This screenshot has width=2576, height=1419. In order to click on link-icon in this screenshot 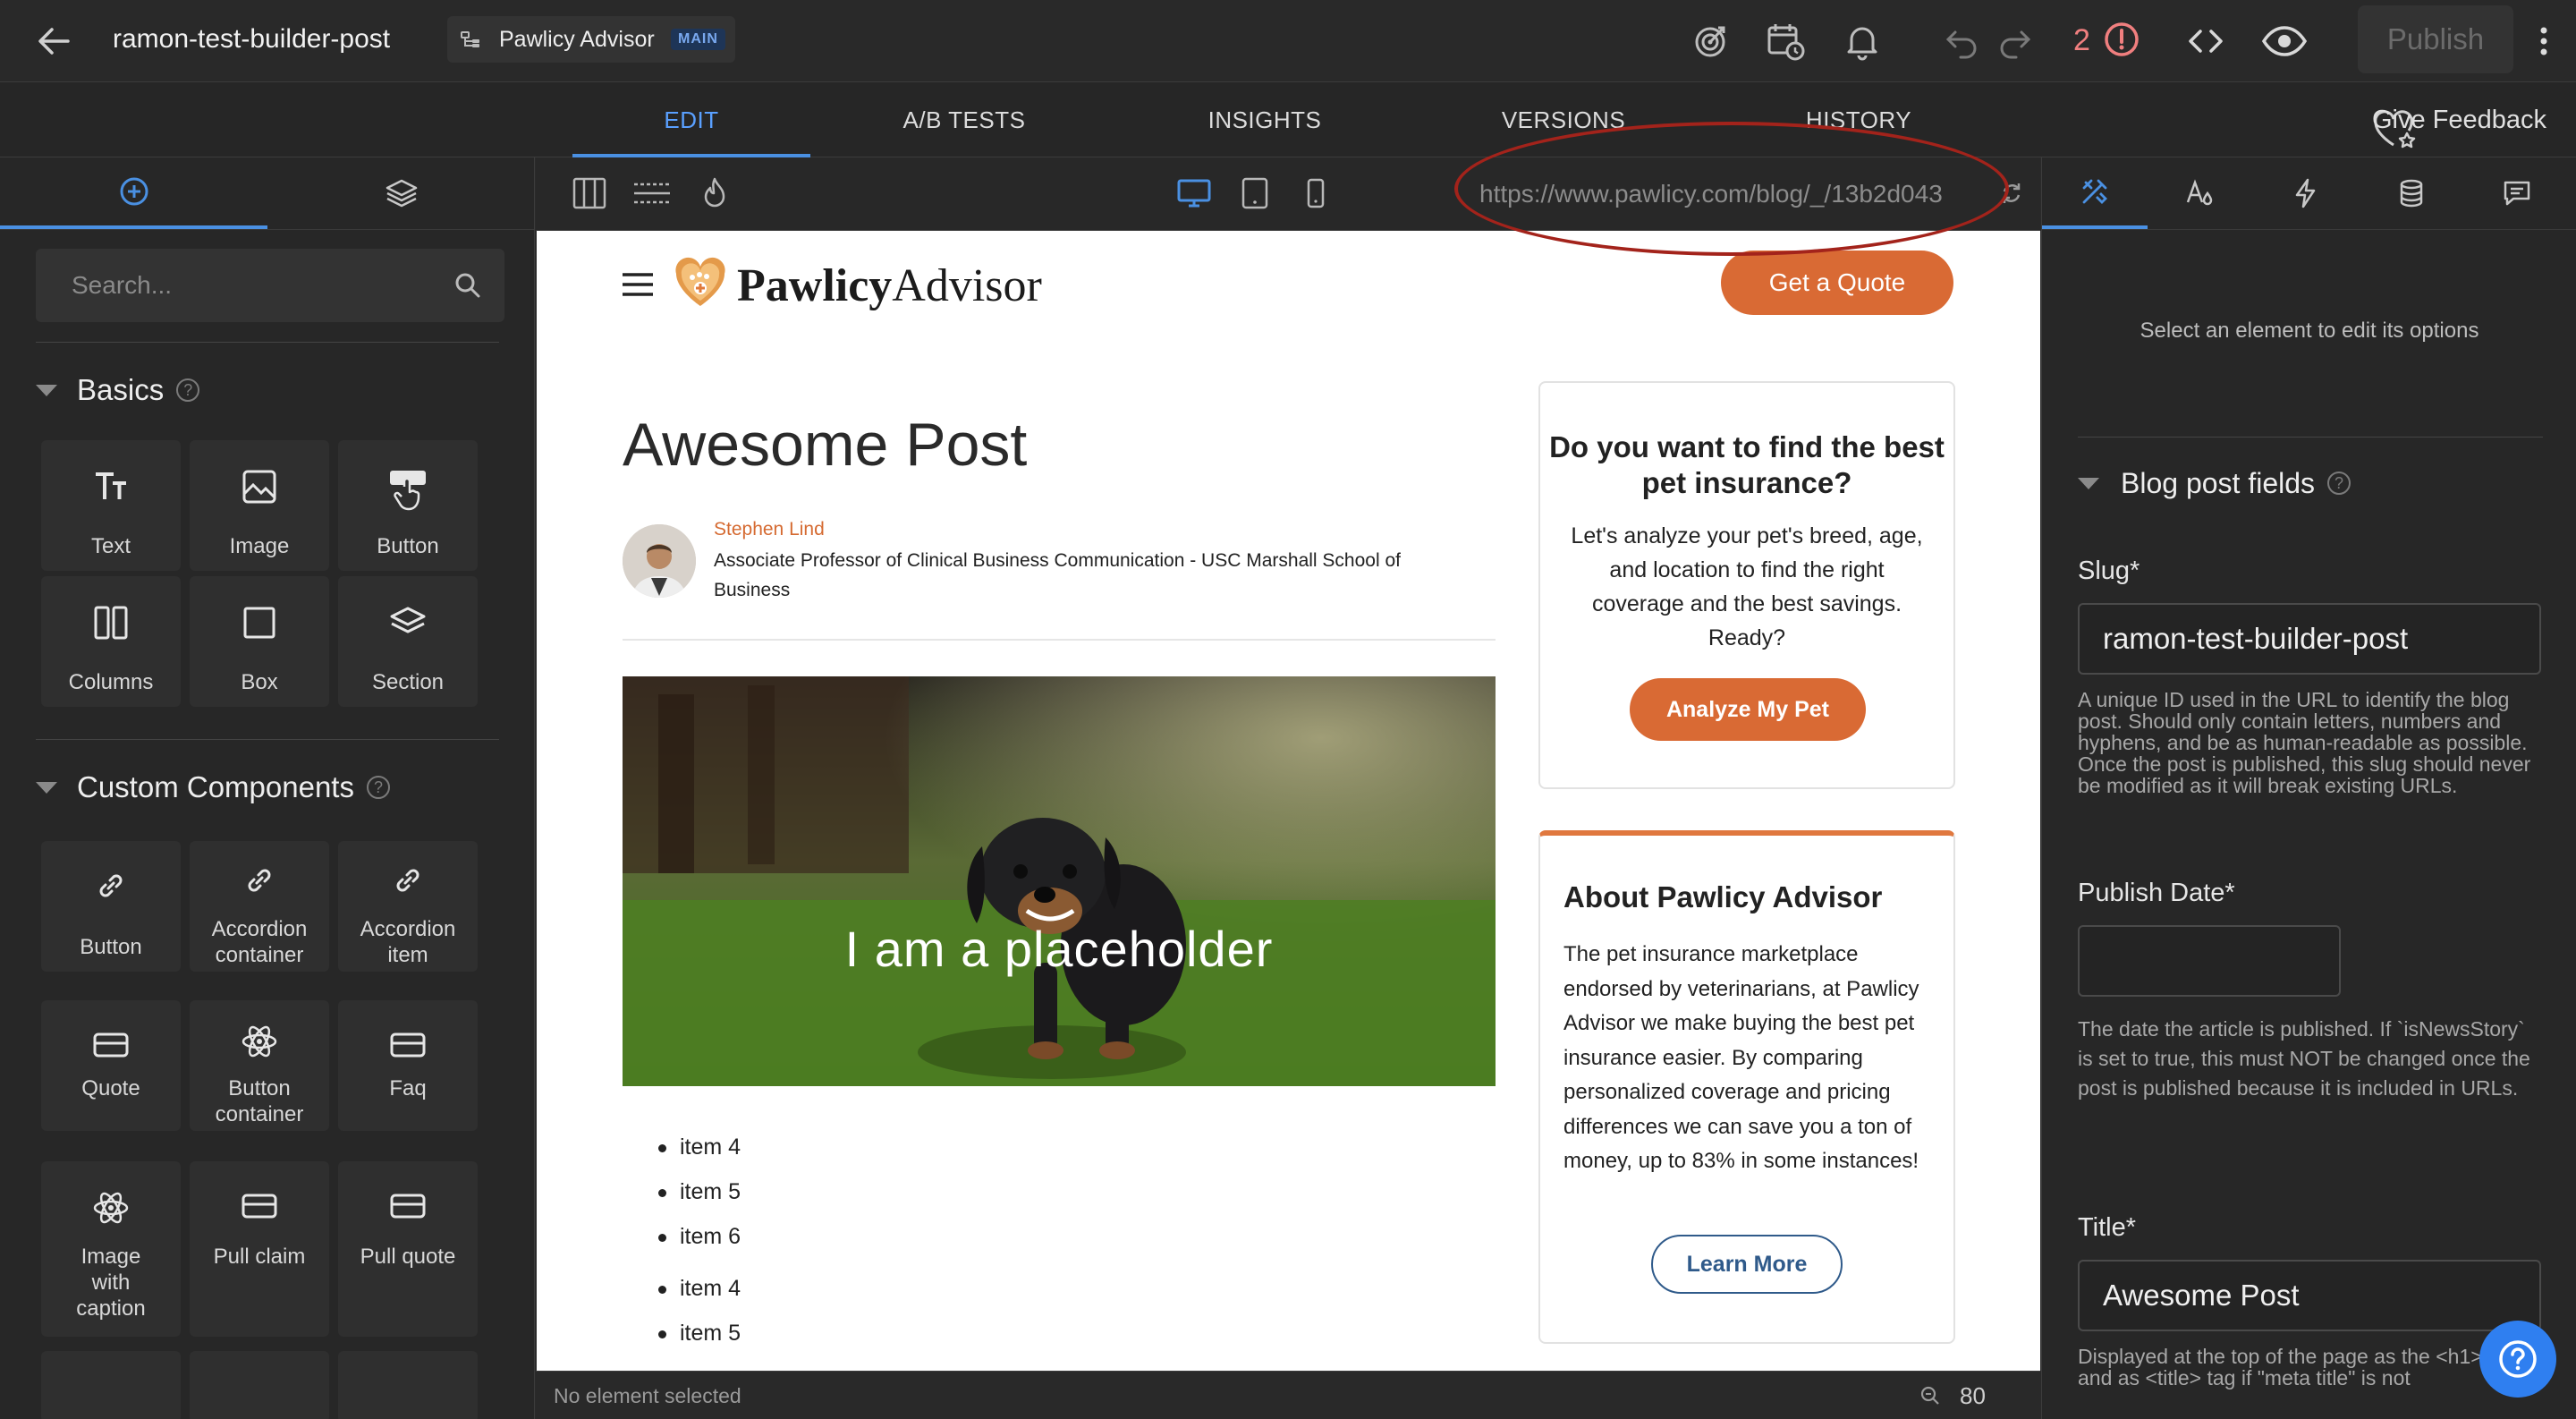, I will do `click(408, 880)`.